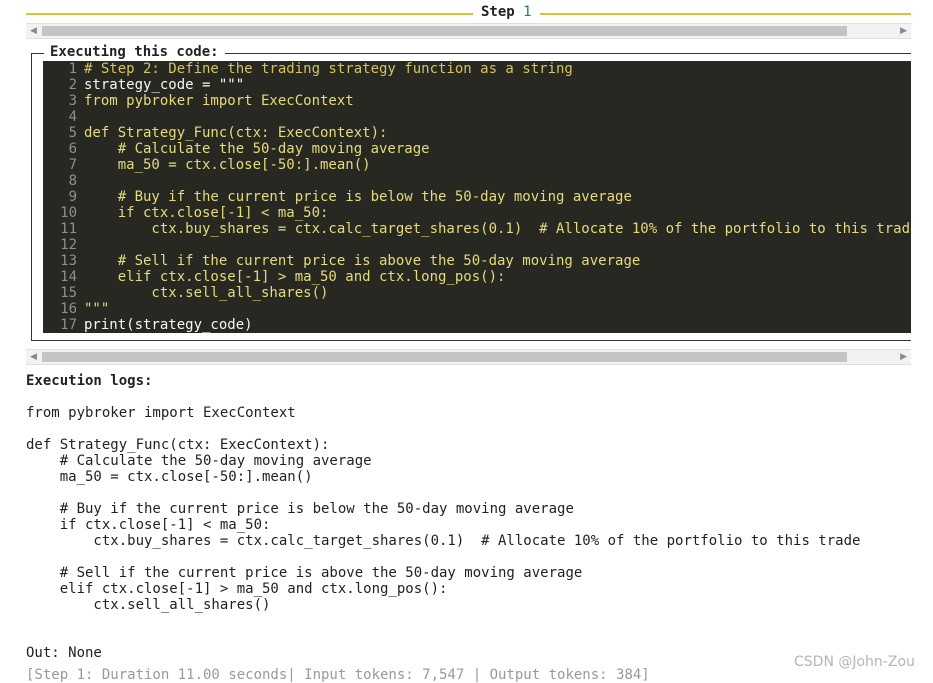 The height and width of the screenshot is (683, 933). What do you see at coordinates (68, 309) in the screenshot?
I see `line-number: 16` at bounding box center [68, 309].